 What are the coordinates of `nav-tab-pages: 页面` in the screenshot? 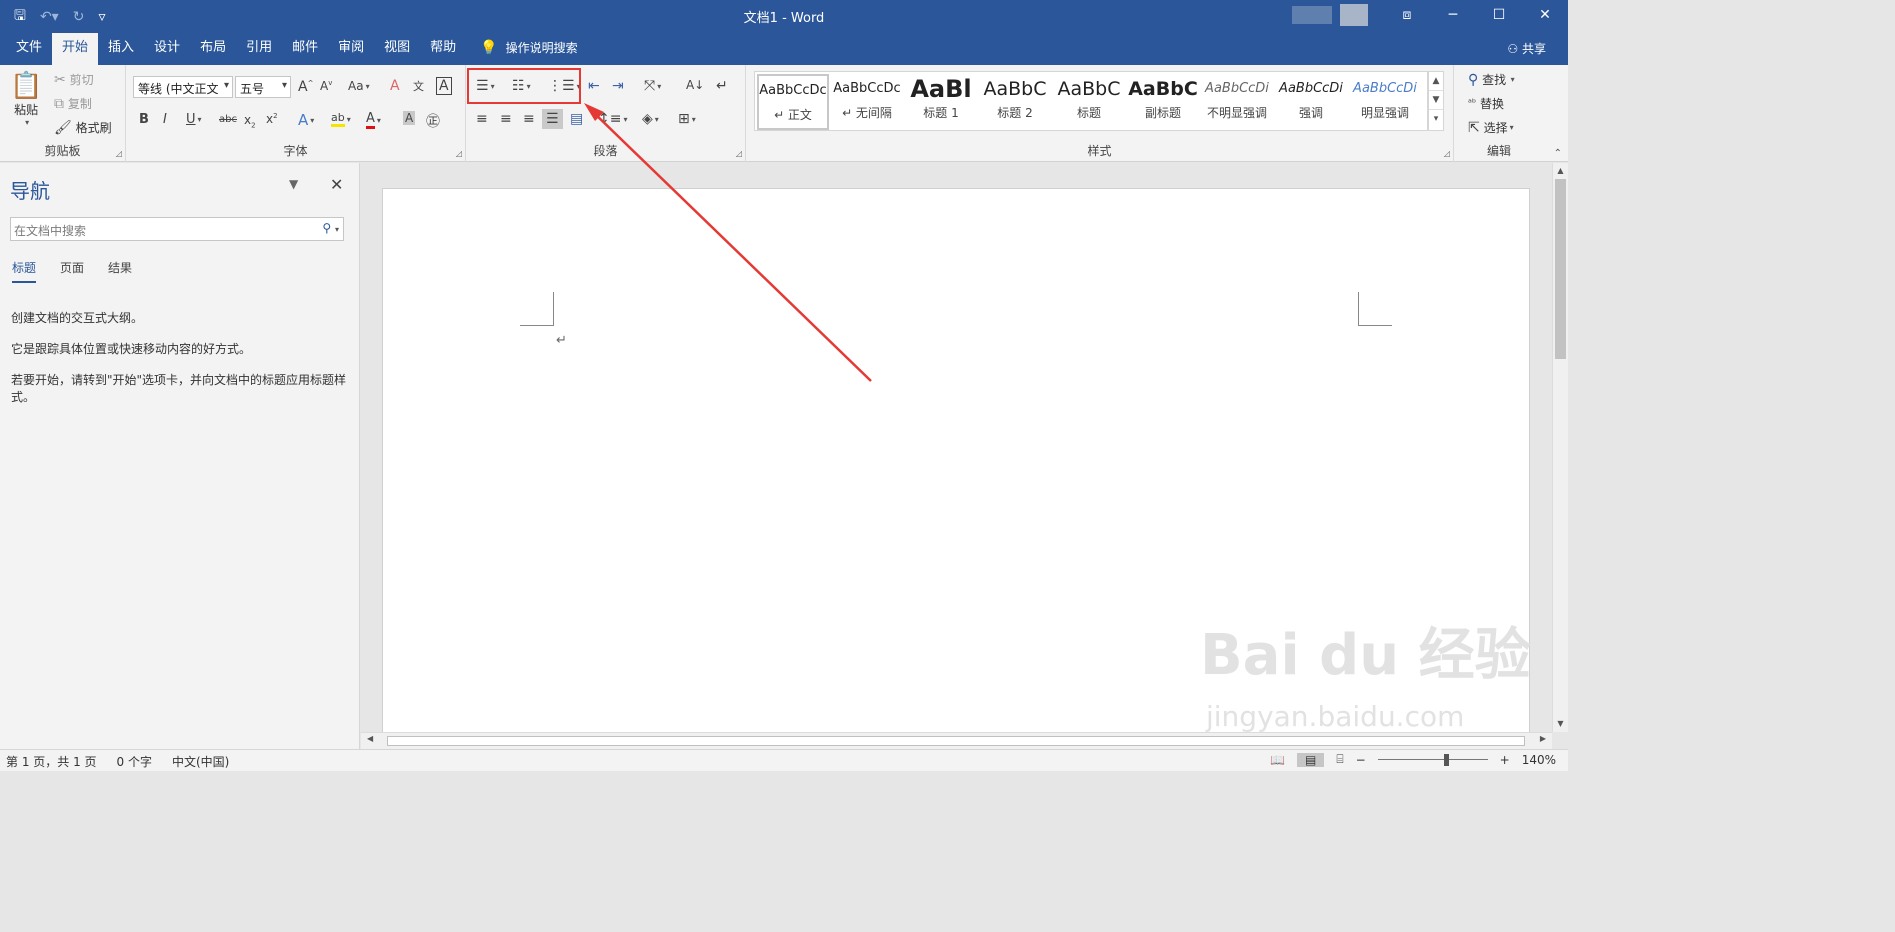 It's located at (72, 271).